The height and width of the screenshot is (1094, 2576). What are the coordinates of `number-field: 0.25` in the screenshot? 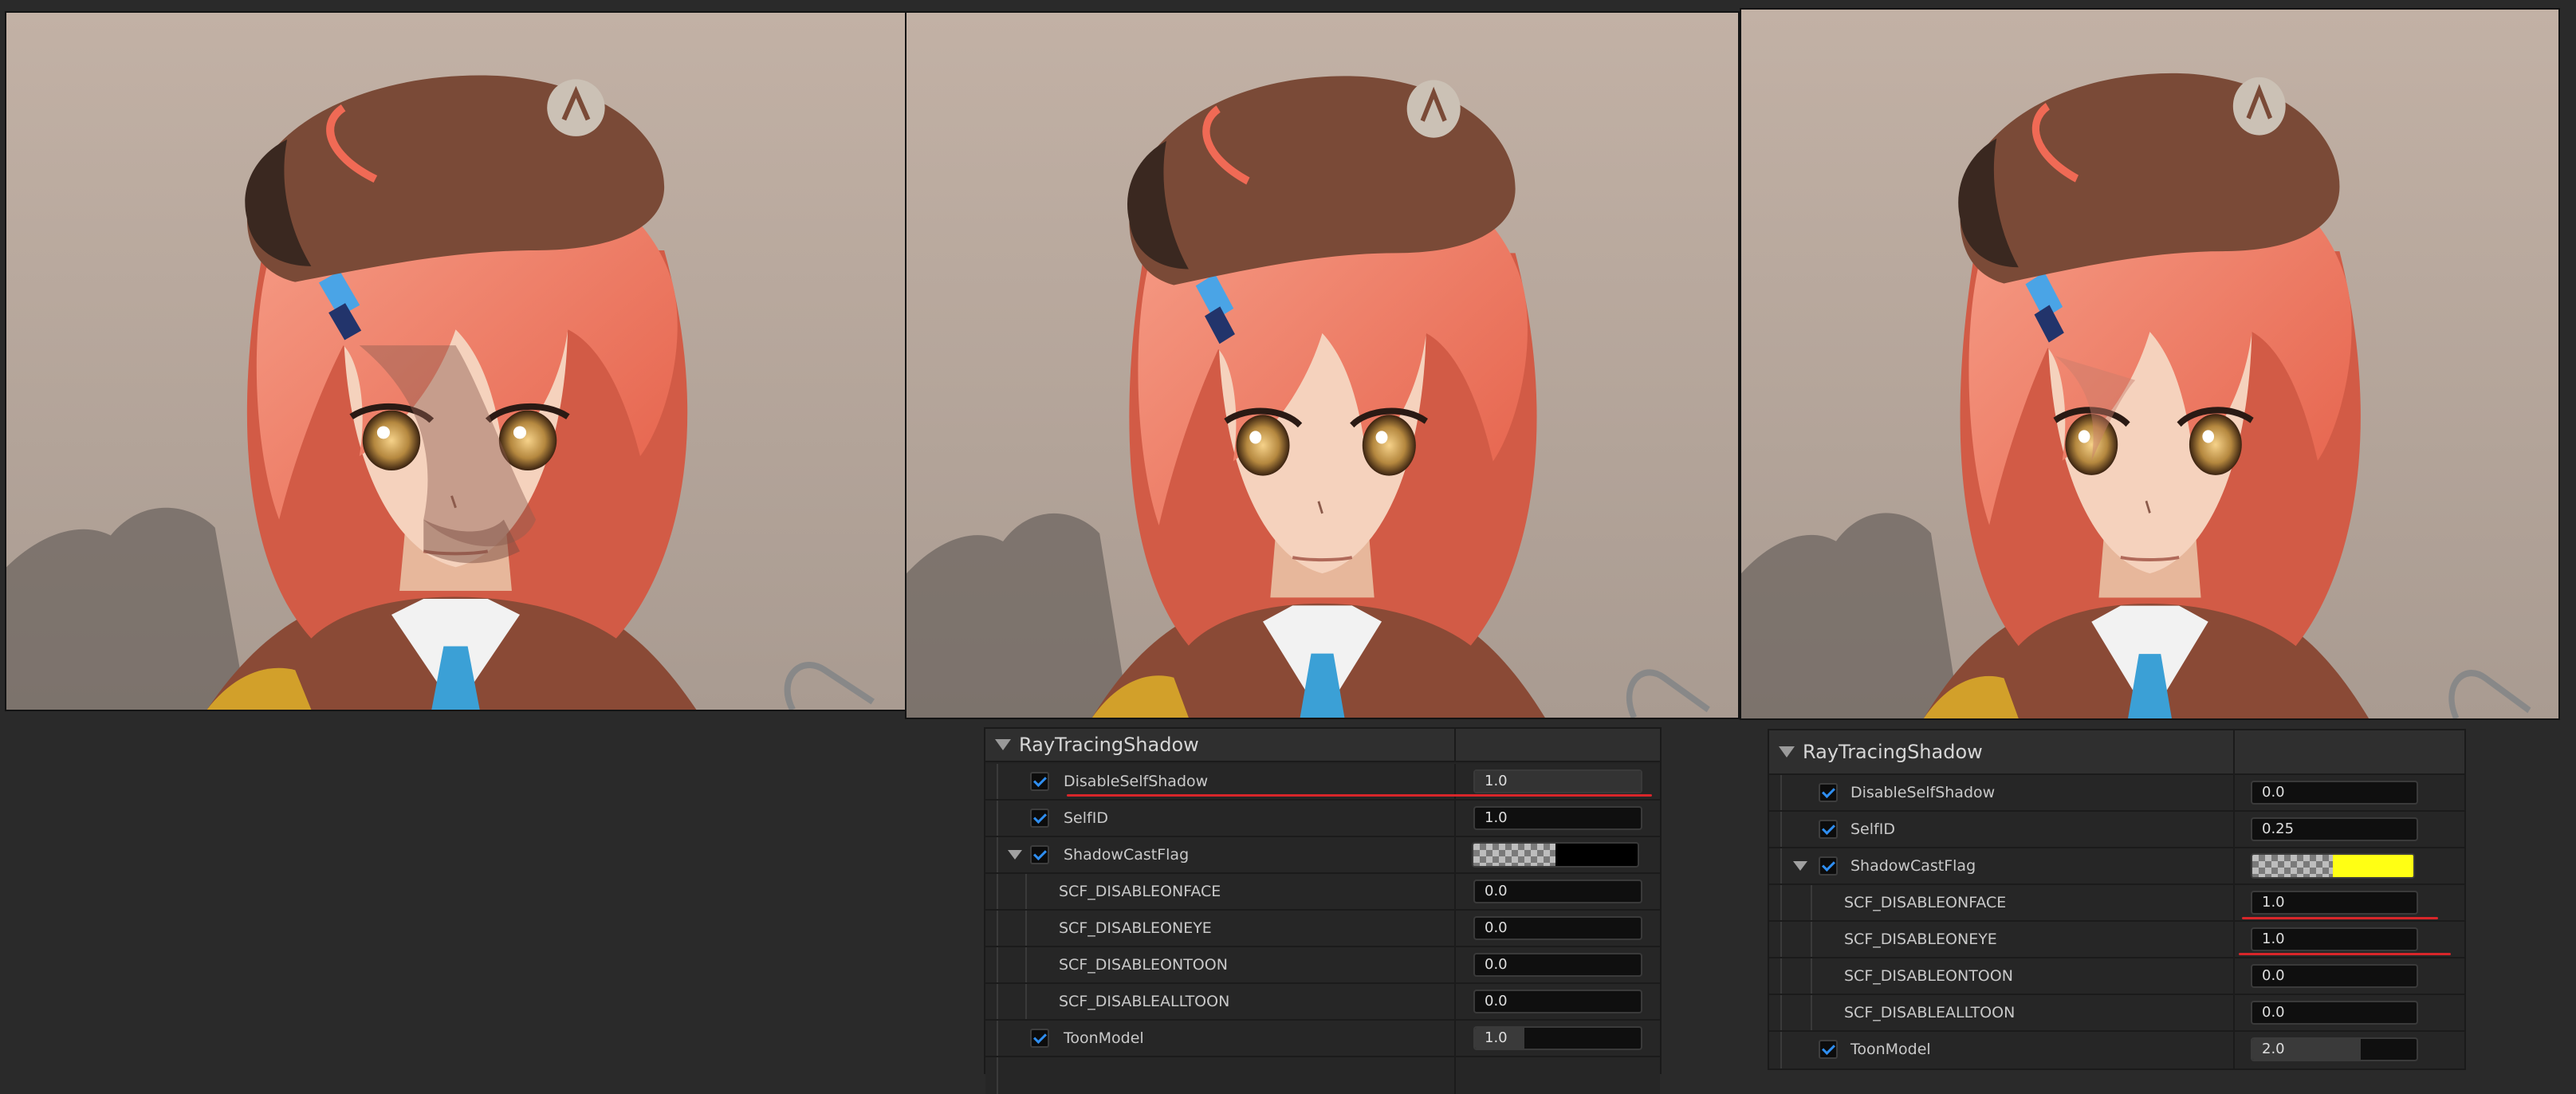 It's located at (2334, 829).